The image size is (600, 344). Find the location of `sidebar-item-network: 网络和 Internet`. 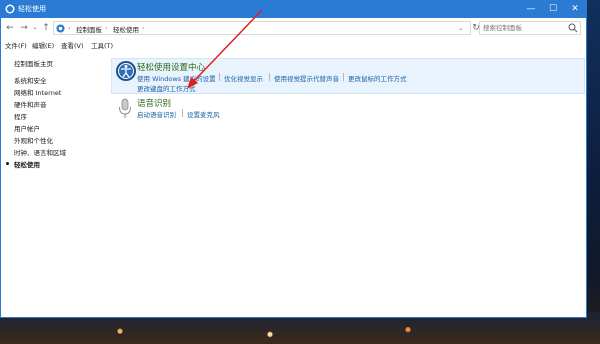

sidebar-item-network: 网络和 Internet is located at coordinates (37, 92).